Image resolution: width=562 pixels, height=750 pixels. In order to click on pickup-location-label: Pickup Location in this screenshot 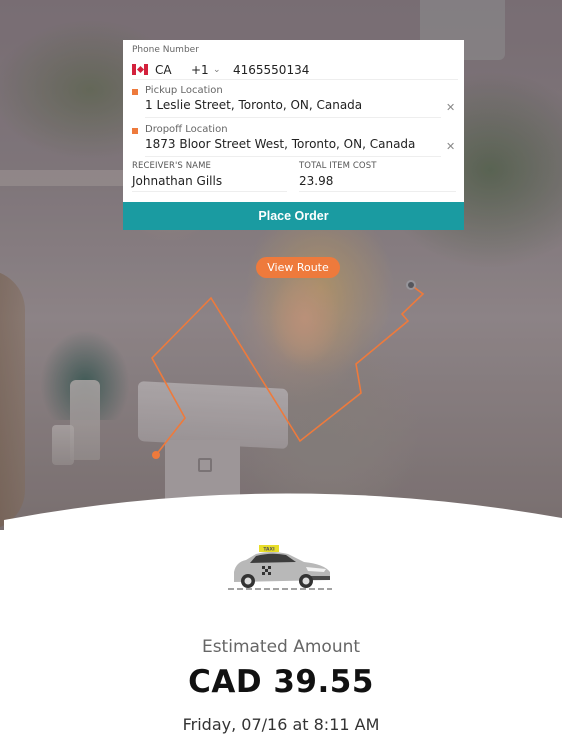, I will do `click(184, 90)`.